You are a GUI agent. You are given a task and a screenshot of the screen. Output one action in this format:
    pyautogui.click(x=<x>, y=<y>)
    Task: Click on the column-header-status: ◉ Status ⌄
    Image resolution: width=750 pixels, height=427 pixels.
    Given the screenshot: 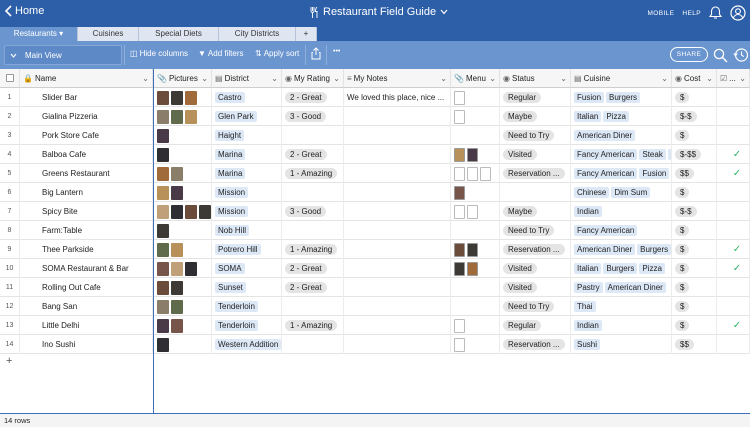 What is the action you would take?
    pyautogui.click(x=535, y=78)
    